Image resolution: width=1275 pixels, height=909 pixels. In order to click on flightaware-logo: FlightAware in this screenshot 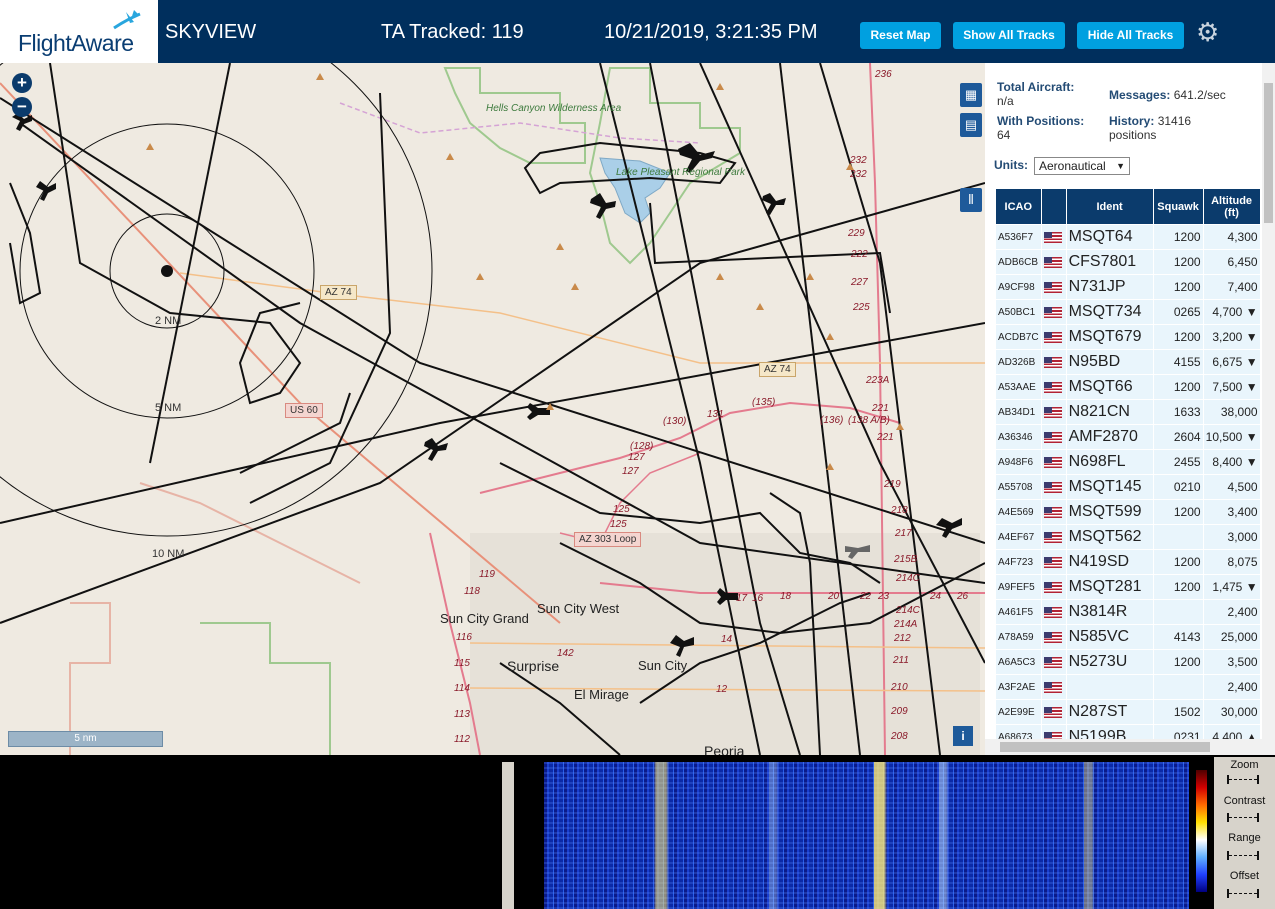, I will do `click(79, 31)`.